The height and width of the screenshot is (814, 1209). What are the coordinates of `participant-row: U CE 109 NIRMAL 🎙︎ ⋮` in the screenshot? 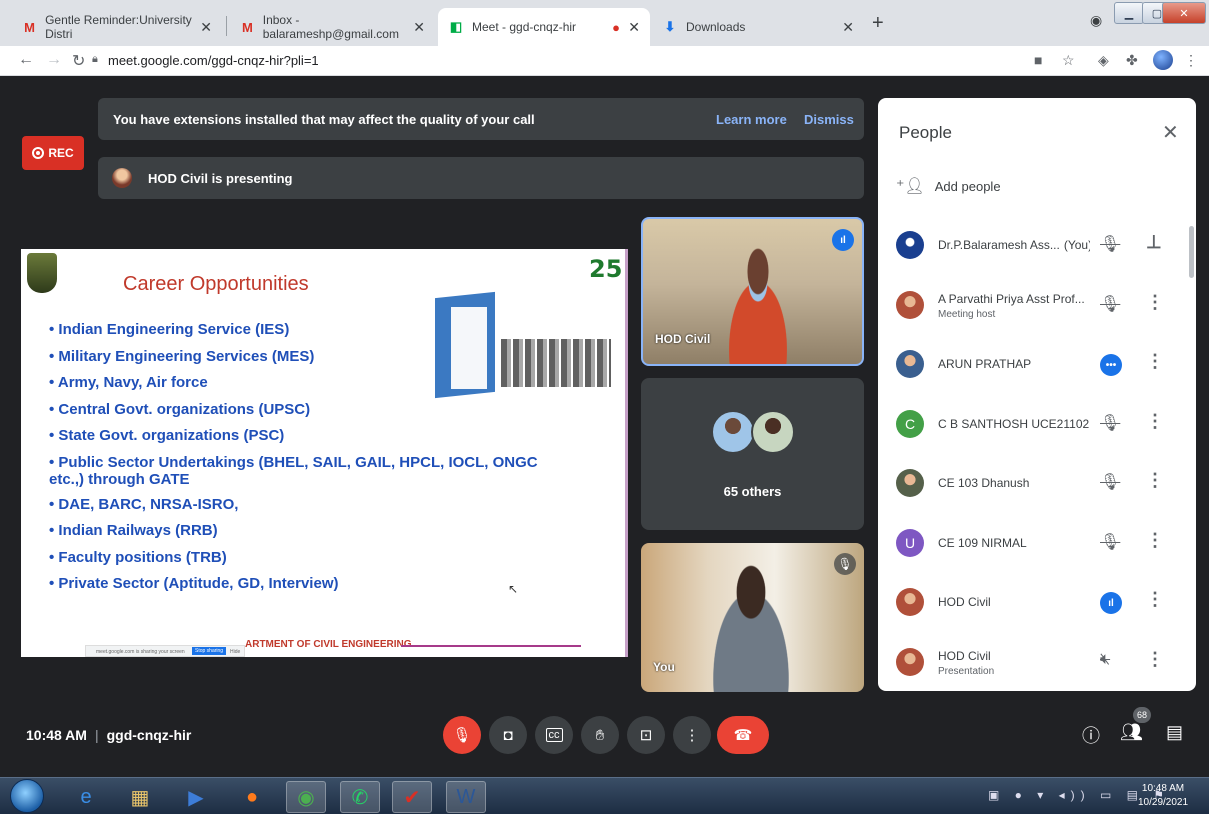 It's located at (1033, 544).